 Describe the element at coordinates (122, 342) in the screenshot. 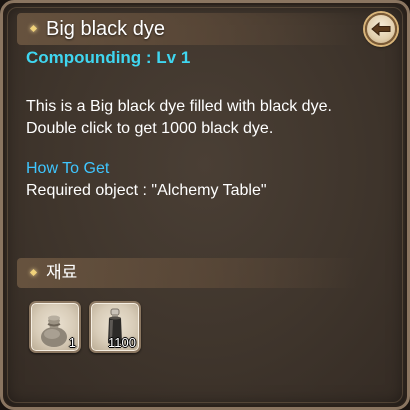

I see `material-count: 1100` at that location.